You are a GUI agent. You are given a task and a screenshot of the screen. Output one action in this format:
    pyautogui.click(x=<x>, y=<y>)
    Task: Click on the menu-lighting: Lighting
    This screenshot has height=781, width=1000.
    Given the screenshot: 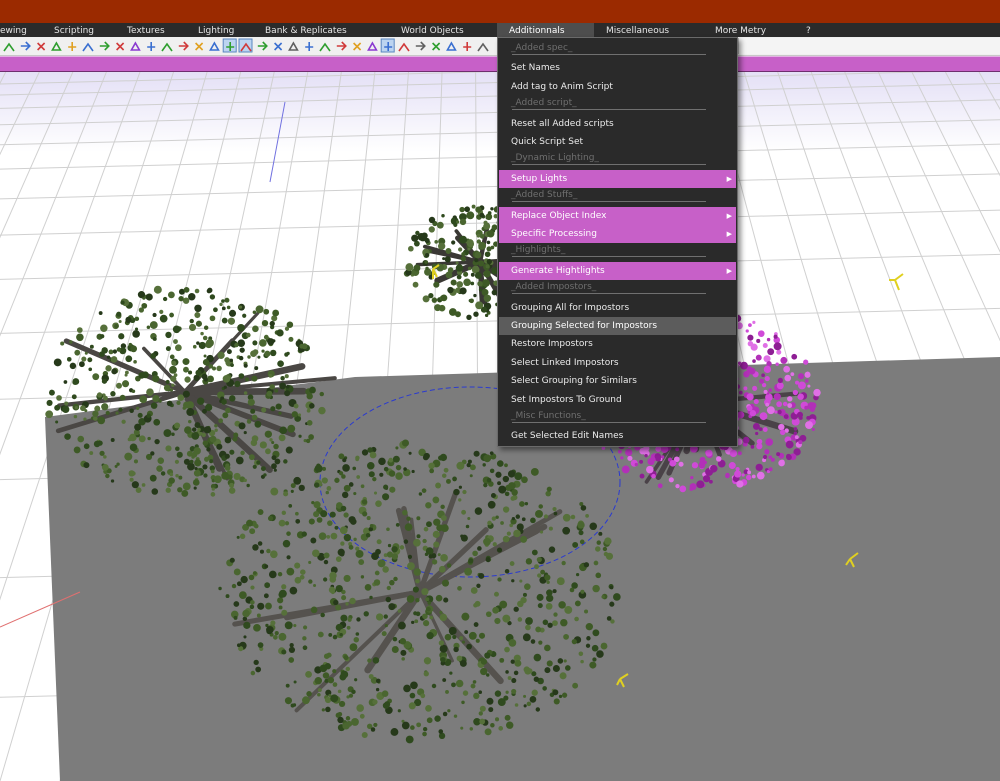 What is the action you would take?
    pyautogui.click(x=216, y=30)
    